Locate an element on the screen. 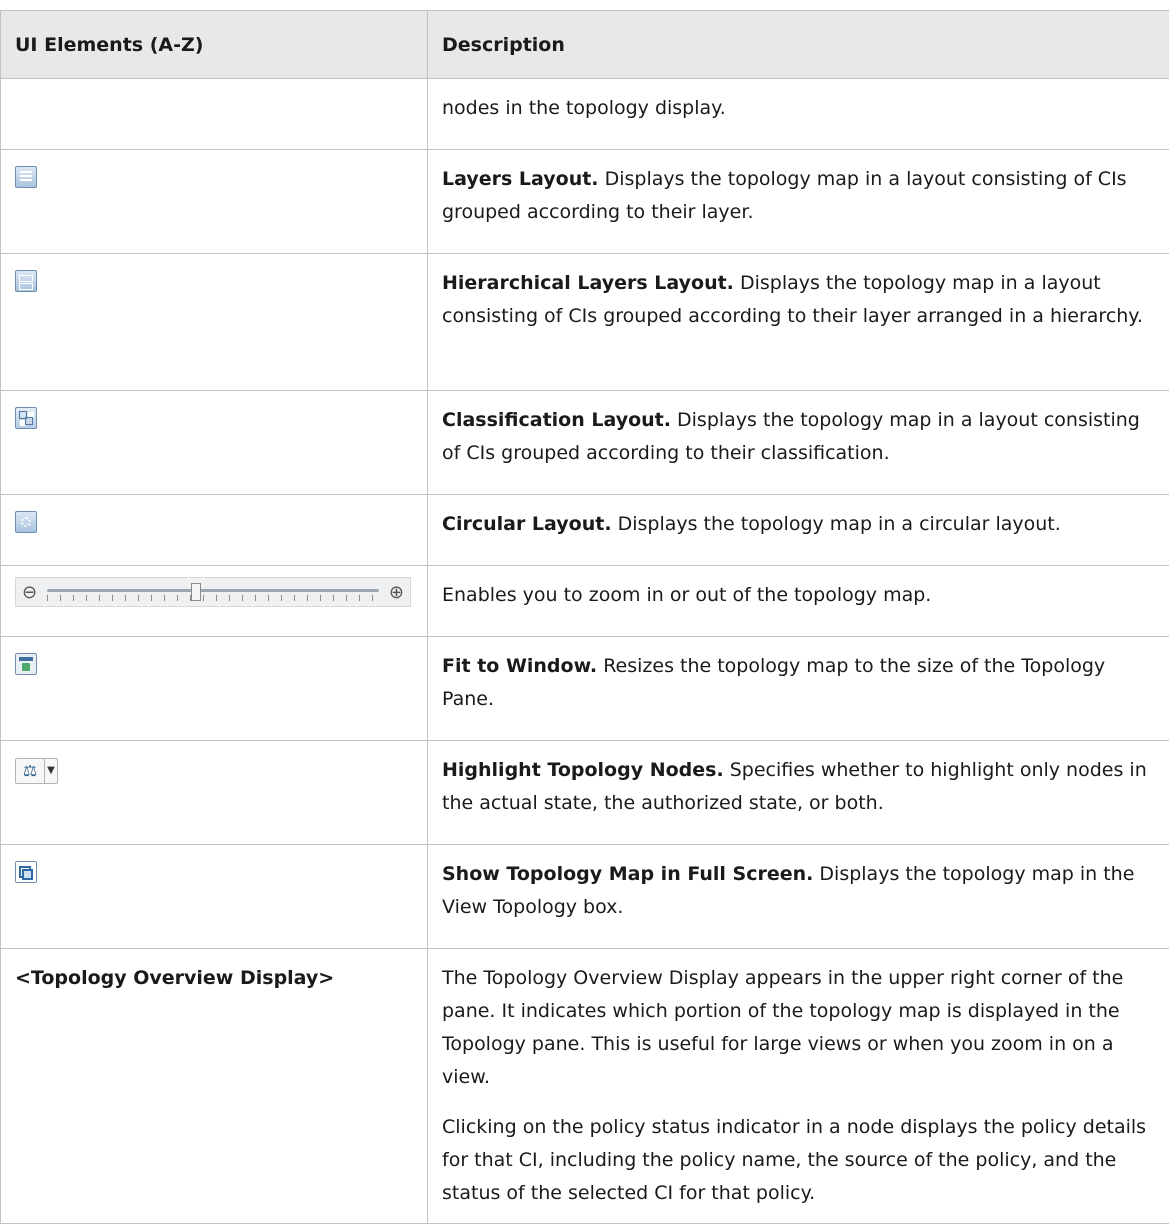  description-cell: nodes in the topology display. is located at coordinates (798, 114).